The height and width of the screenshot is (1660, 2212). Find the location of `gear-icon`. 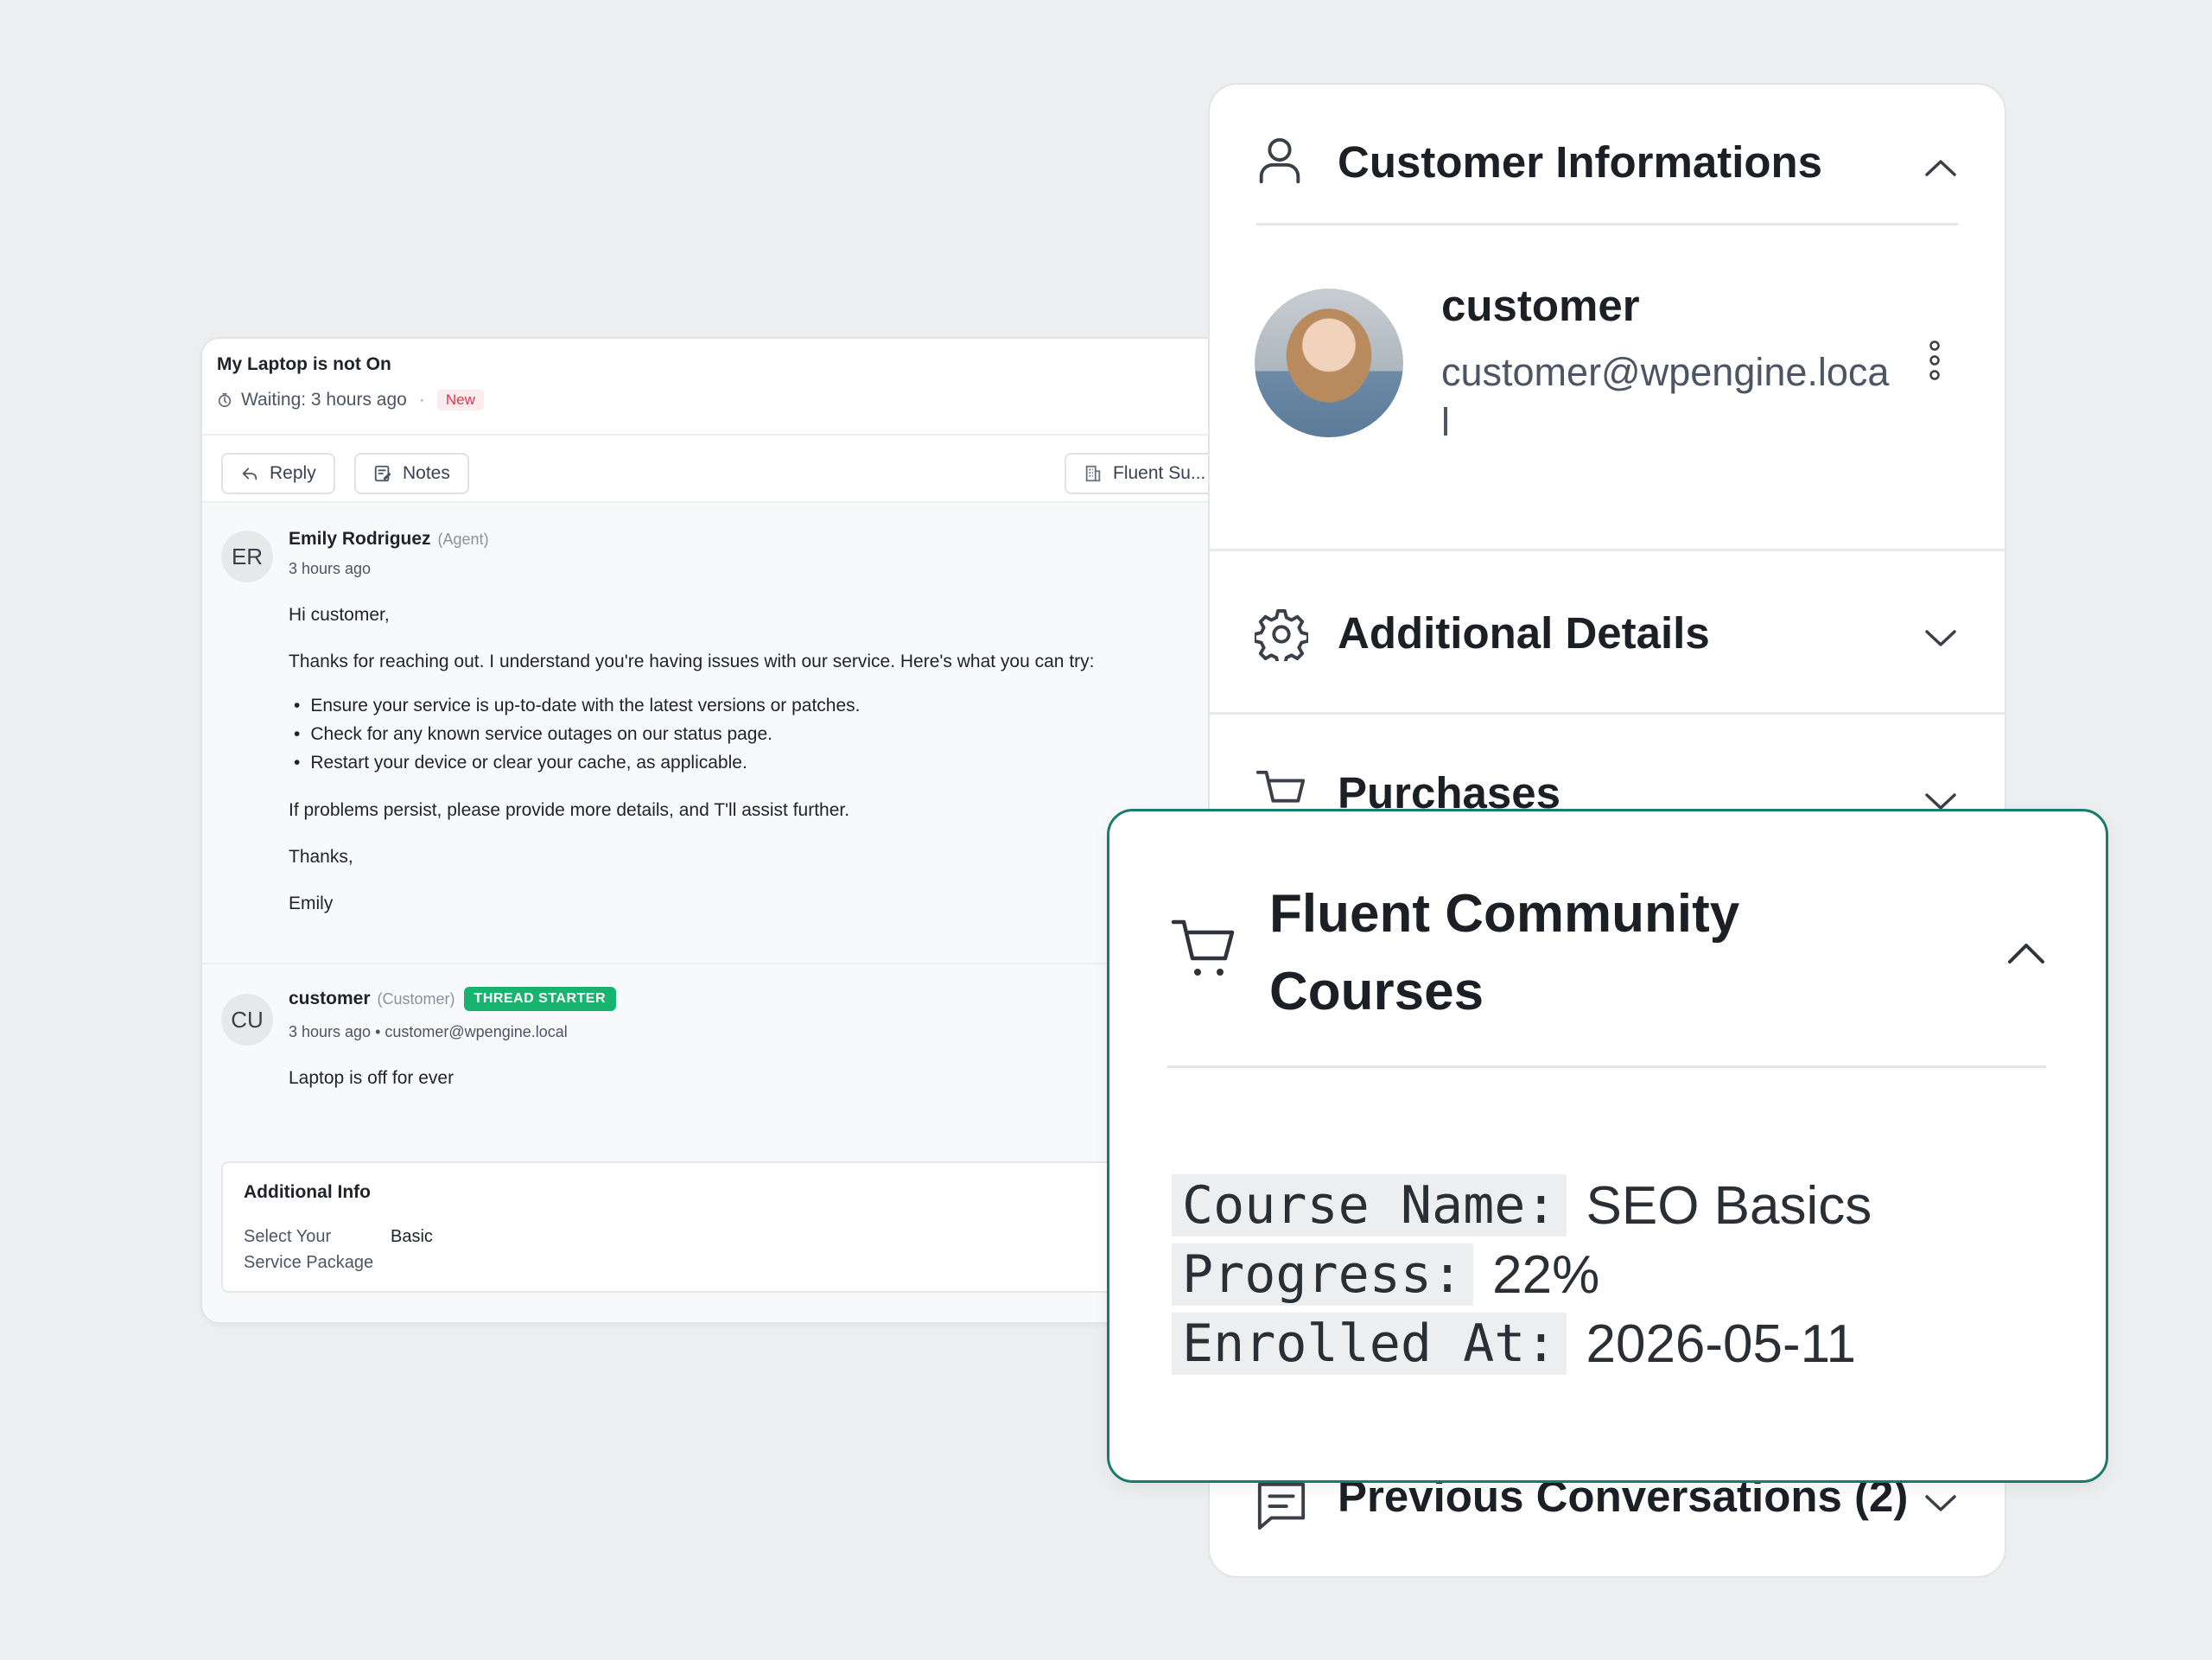

gear-icon is located at coordinates (1281, 634).